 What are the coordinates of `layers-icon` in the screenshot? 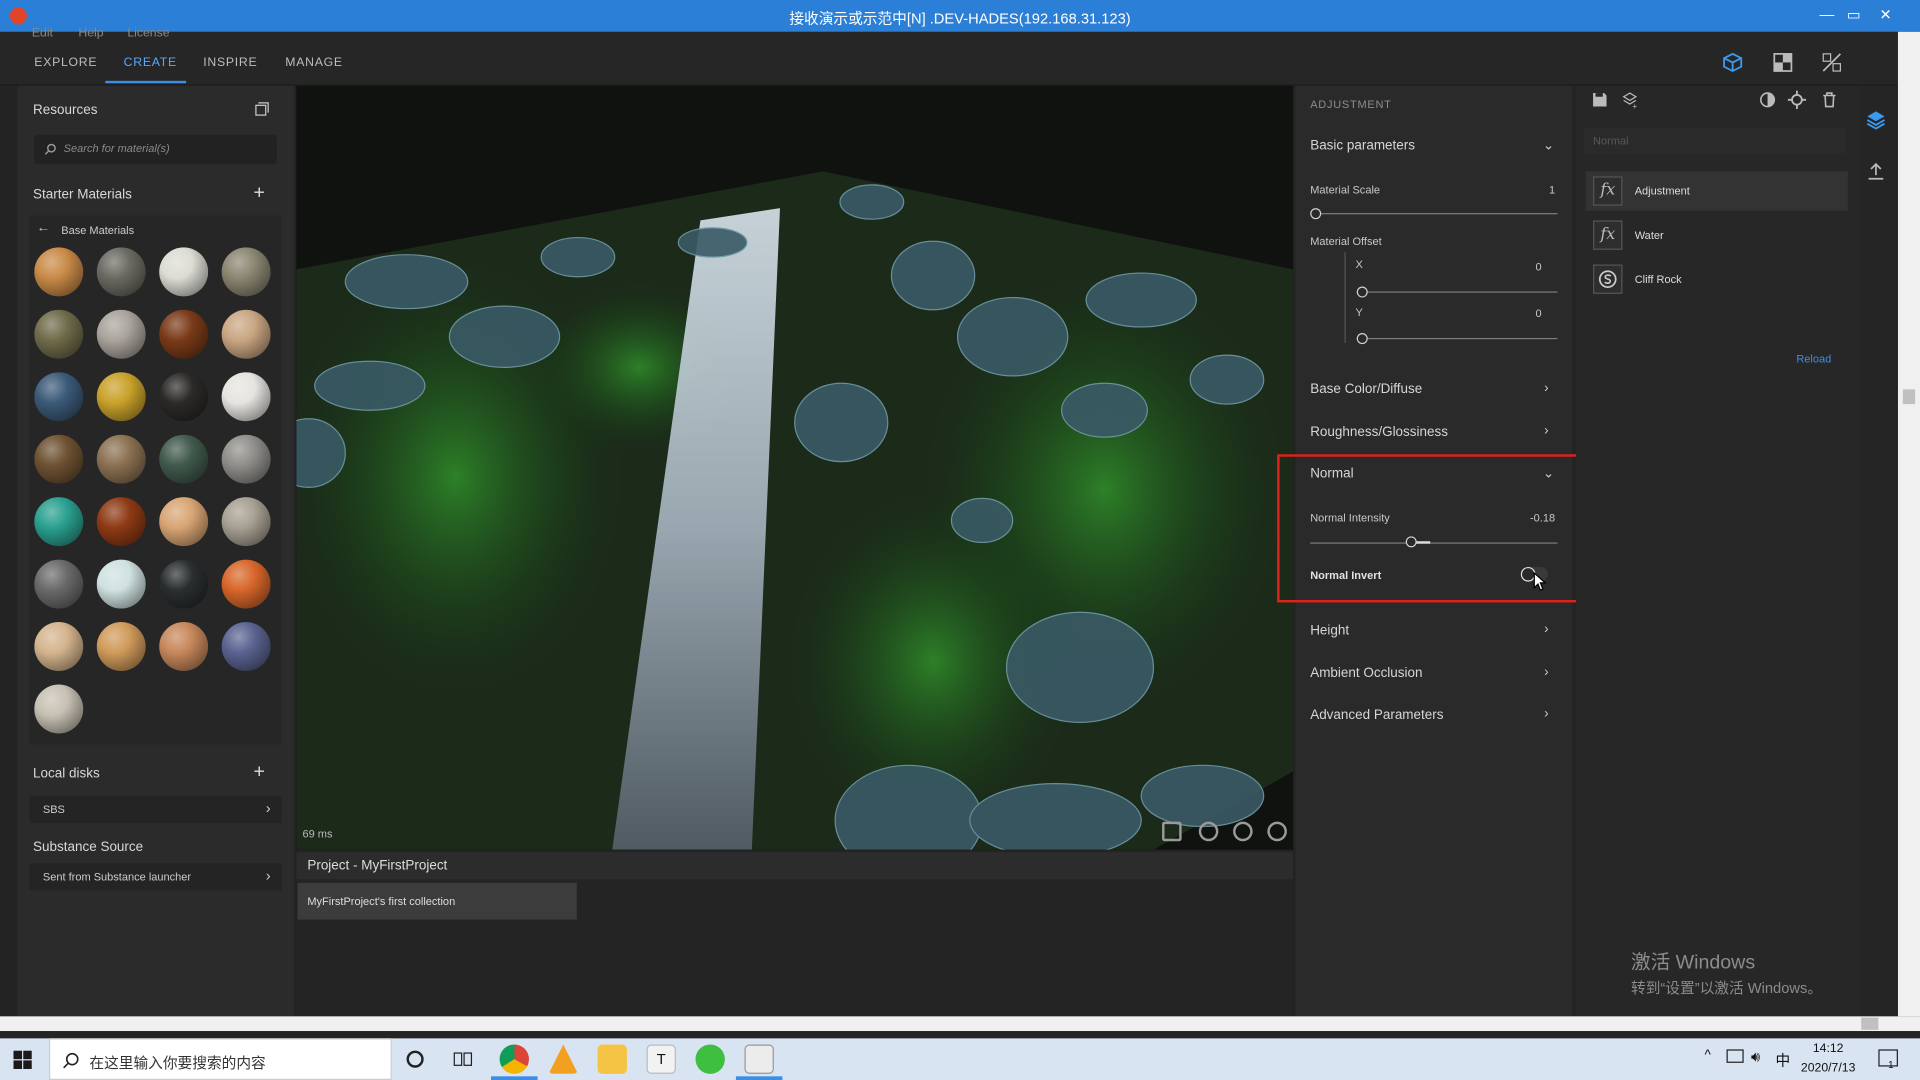 It's located at (1876, 120).